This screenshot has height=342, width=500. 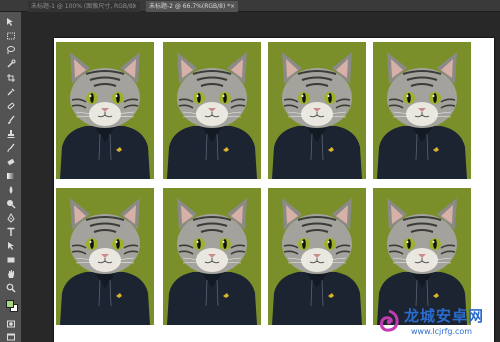 I want to click on crop-icon, so click(x=11, y=77).